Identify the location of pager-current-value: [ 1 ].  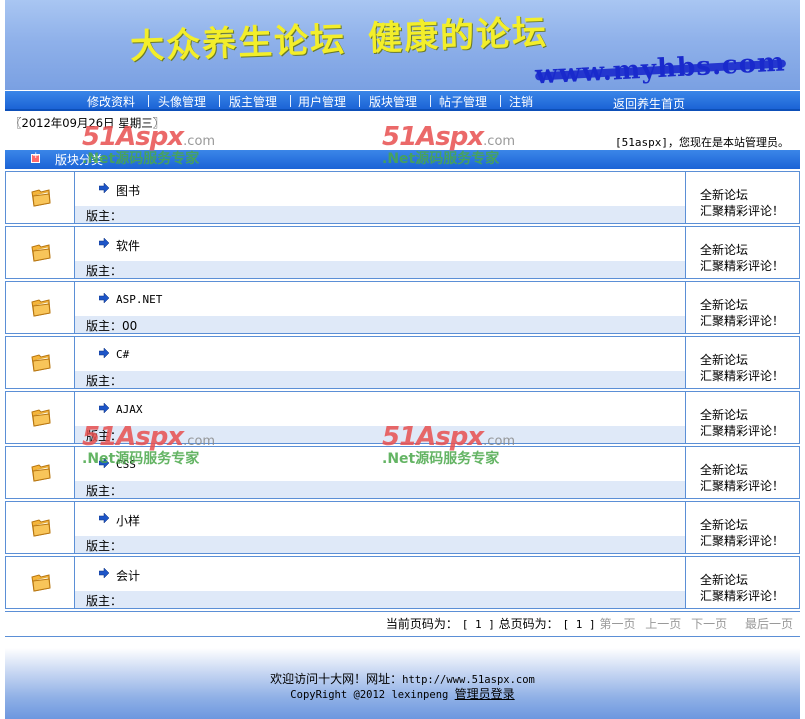
(478, 624).